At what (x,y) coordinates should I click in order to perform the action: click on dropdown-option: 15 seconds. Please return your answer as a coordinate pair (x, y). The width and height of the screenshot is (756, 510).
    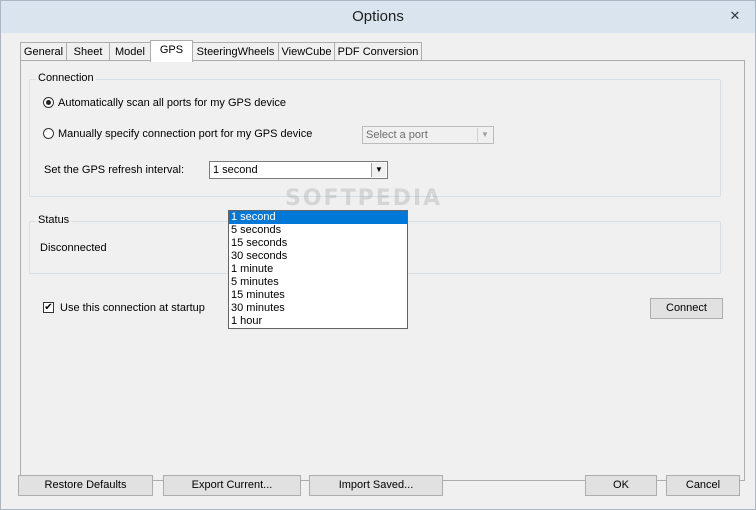
    Looking at the image, I should click on (318, 243).